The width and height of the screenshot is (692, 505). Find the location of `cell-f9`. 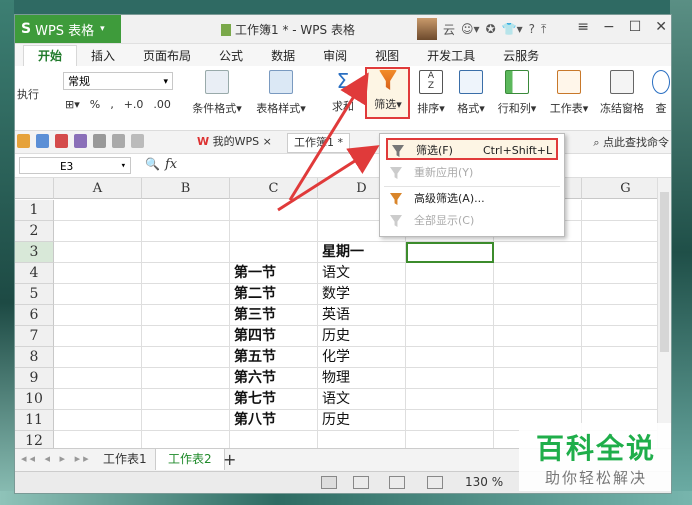

cell-f9 is located at coordinates (538, 378).